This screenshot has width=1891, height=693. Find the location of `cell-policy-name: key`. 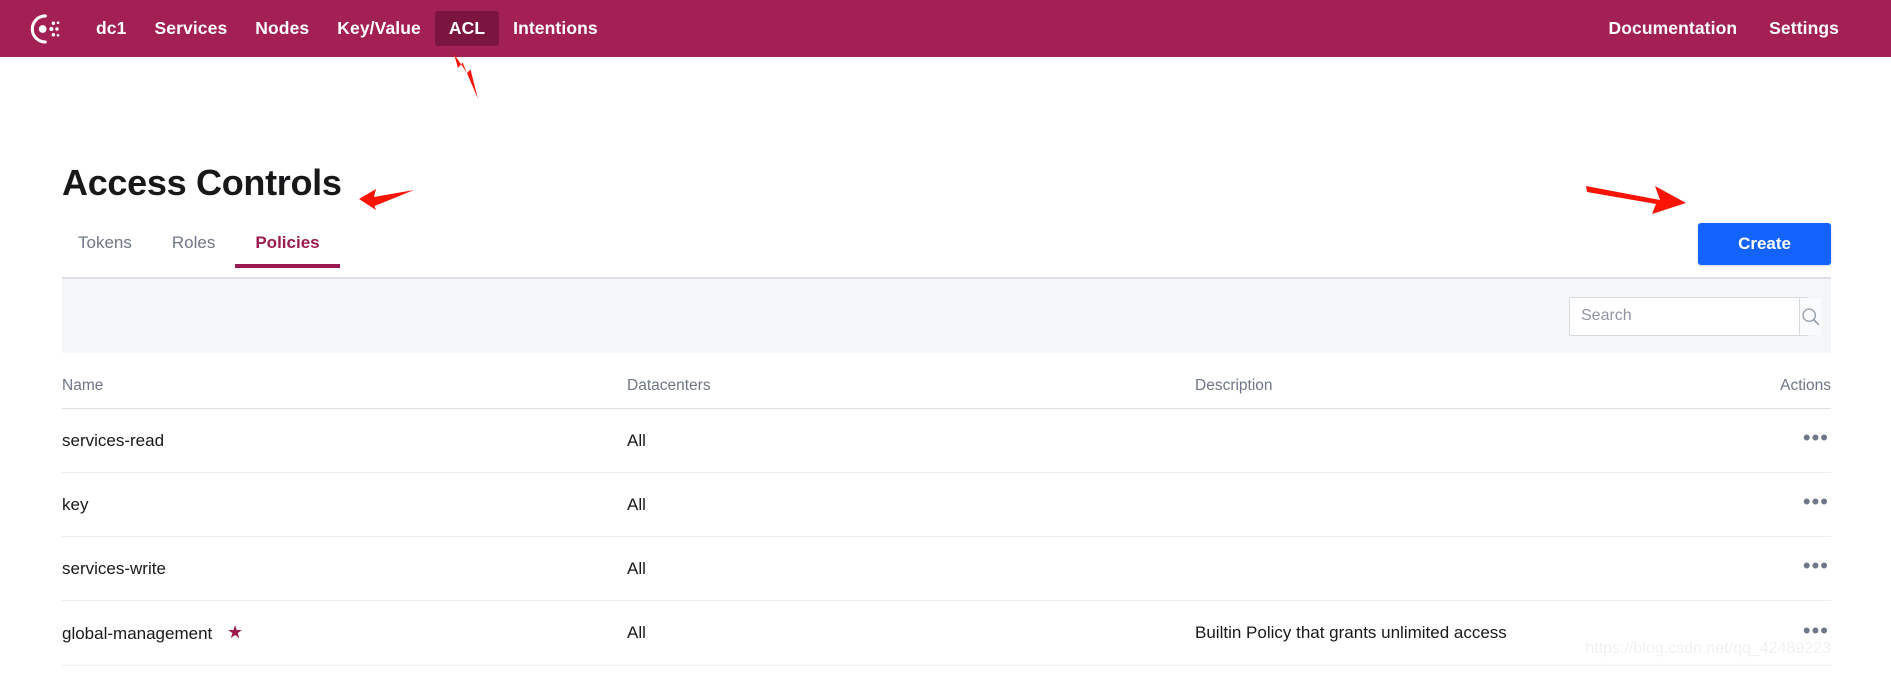

cell-policy-name: key is located at coordinates (344, 504).